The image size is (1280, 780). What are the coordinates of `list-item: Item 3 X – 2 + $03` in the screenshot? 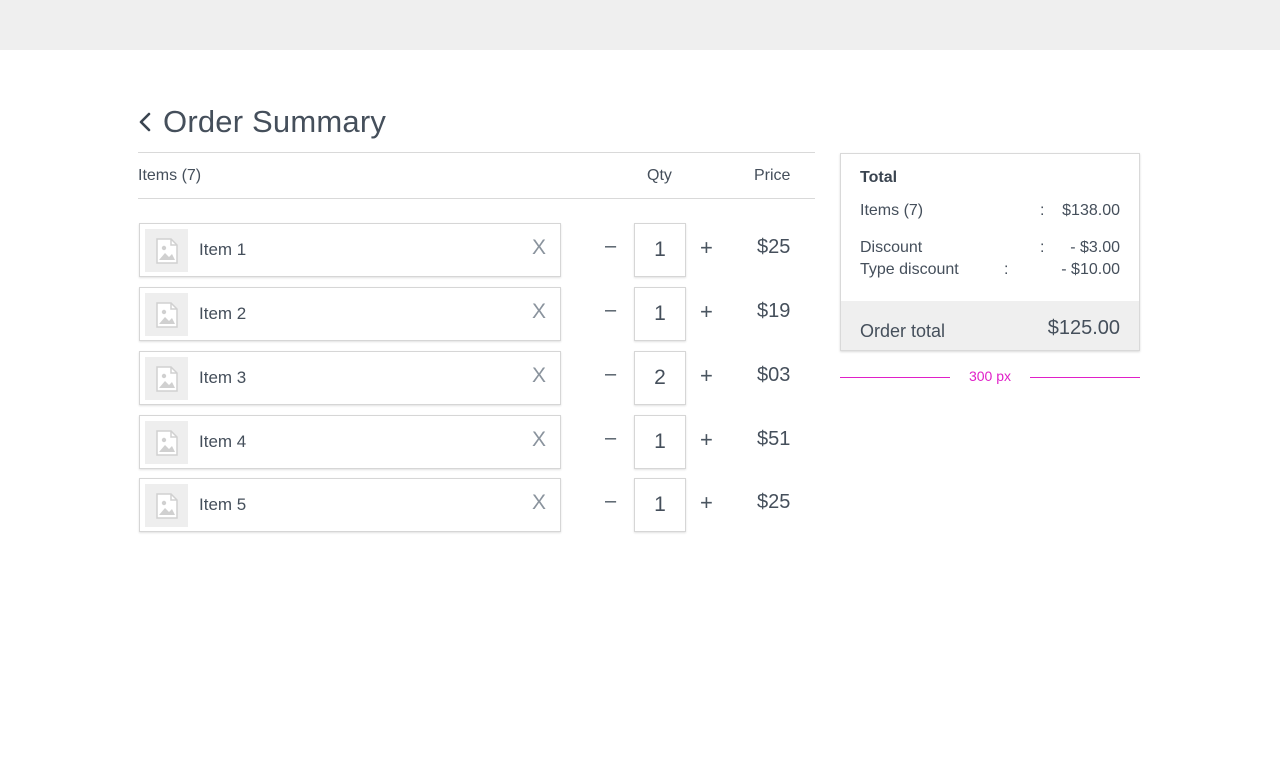 It's located at (477, 378).